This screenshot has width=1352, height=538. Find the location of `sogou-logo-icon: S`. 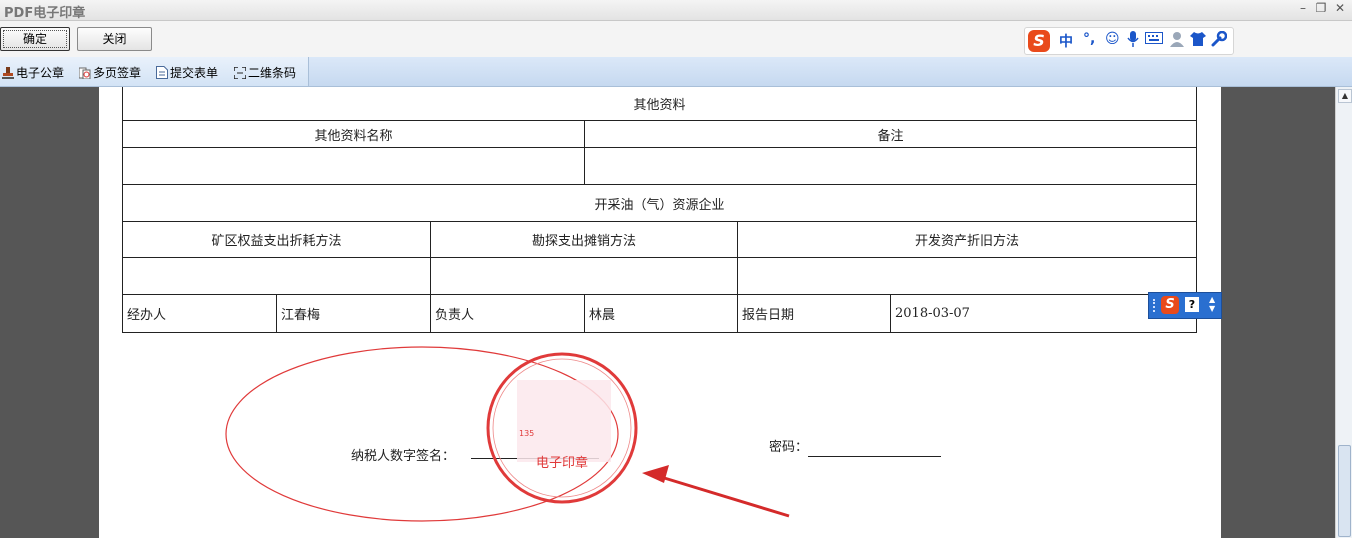

sogou-logo-icon: S is located at coordinates (1039, 41).